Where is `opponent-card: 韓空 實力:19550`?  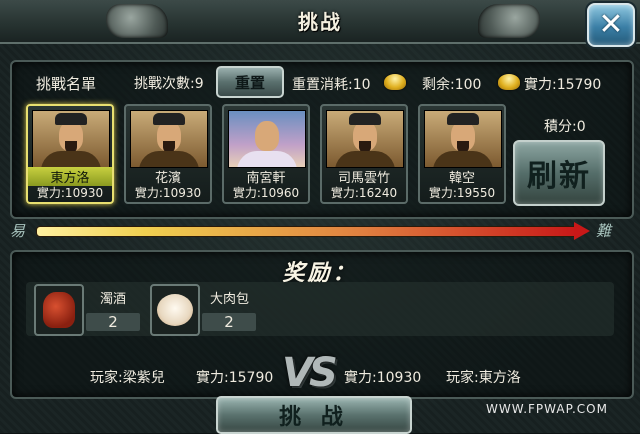 opponent-card: 韓空 實力:19550 is located at coordinates (462, 154).